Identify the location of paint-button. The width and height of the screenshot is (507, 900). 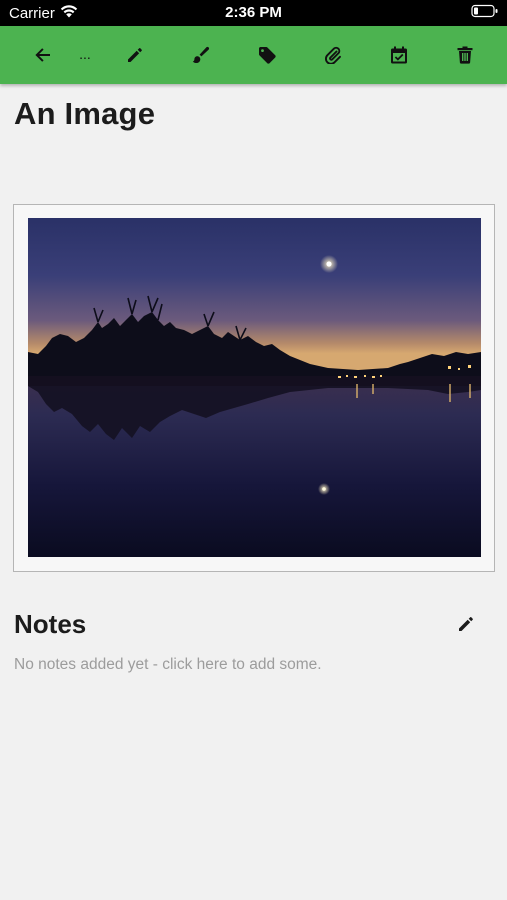
(201, 55).